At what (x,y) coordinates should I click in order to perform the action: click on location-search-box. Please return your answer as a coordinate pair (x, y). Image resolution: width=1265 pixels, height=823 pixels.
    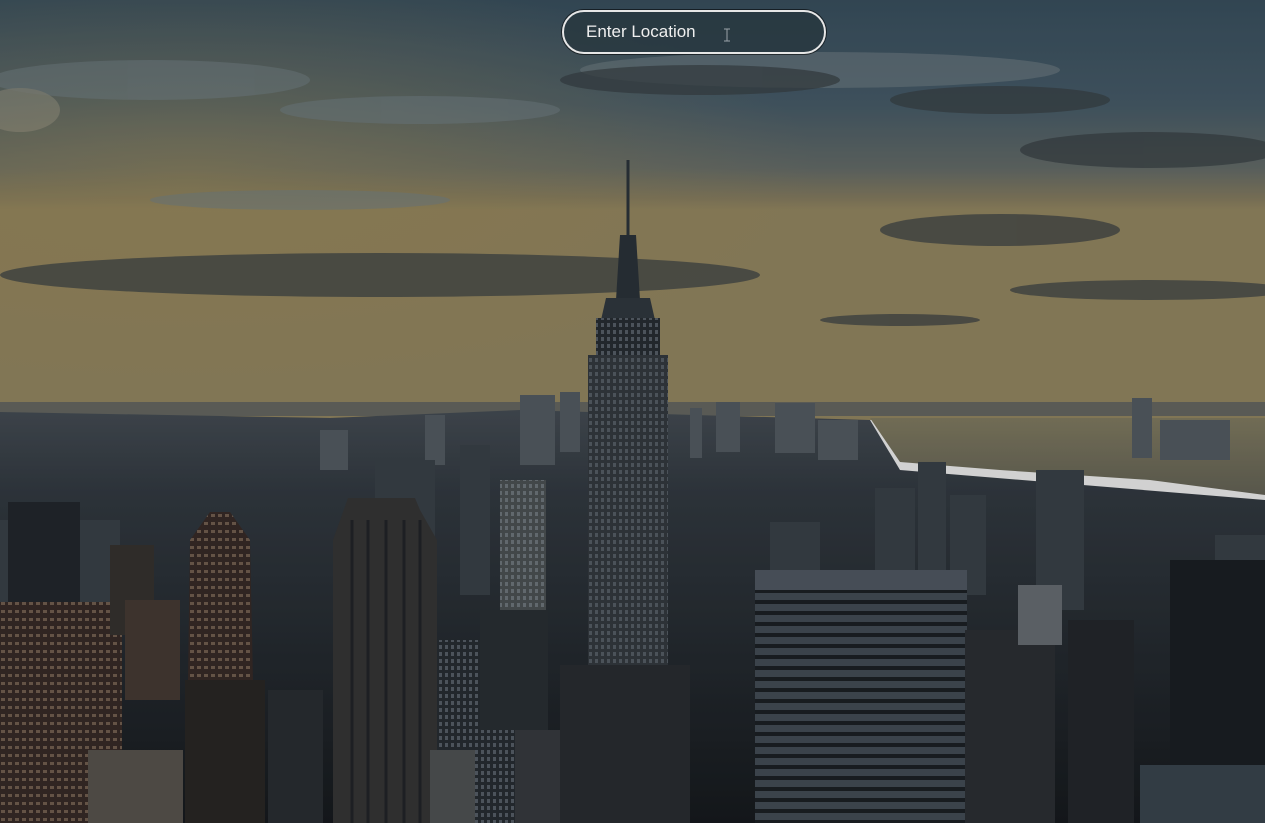
    Looking at the image, I should click on (694, 32).